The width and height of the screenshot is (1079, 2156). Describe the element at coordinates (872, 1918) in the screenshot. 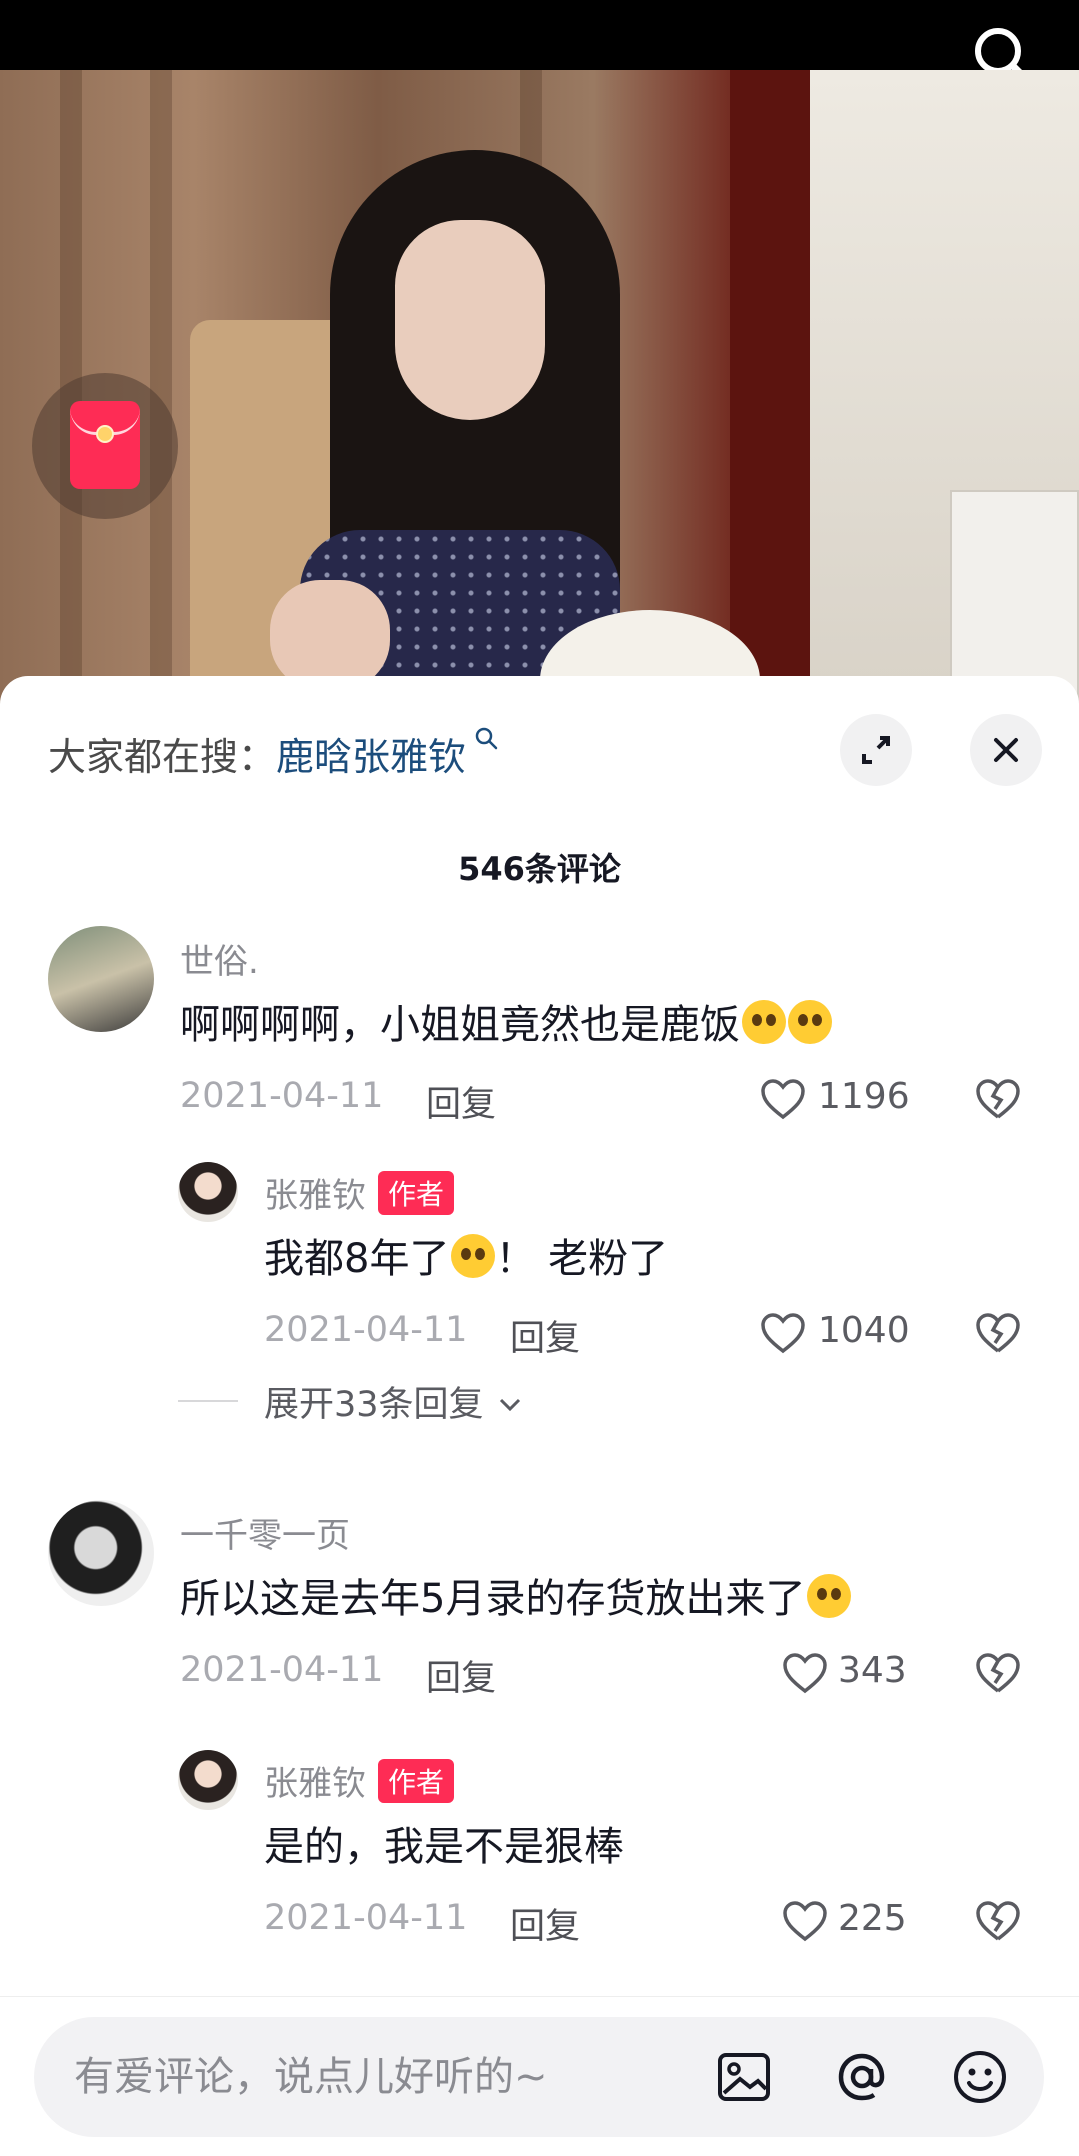

I see `like-count: 225` at that location.